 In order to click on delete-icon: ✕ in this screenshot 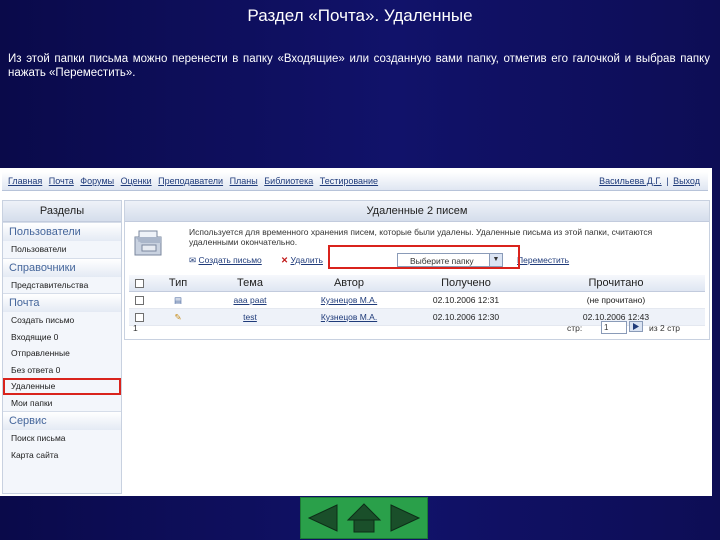, I will do `click(285, 260)`.